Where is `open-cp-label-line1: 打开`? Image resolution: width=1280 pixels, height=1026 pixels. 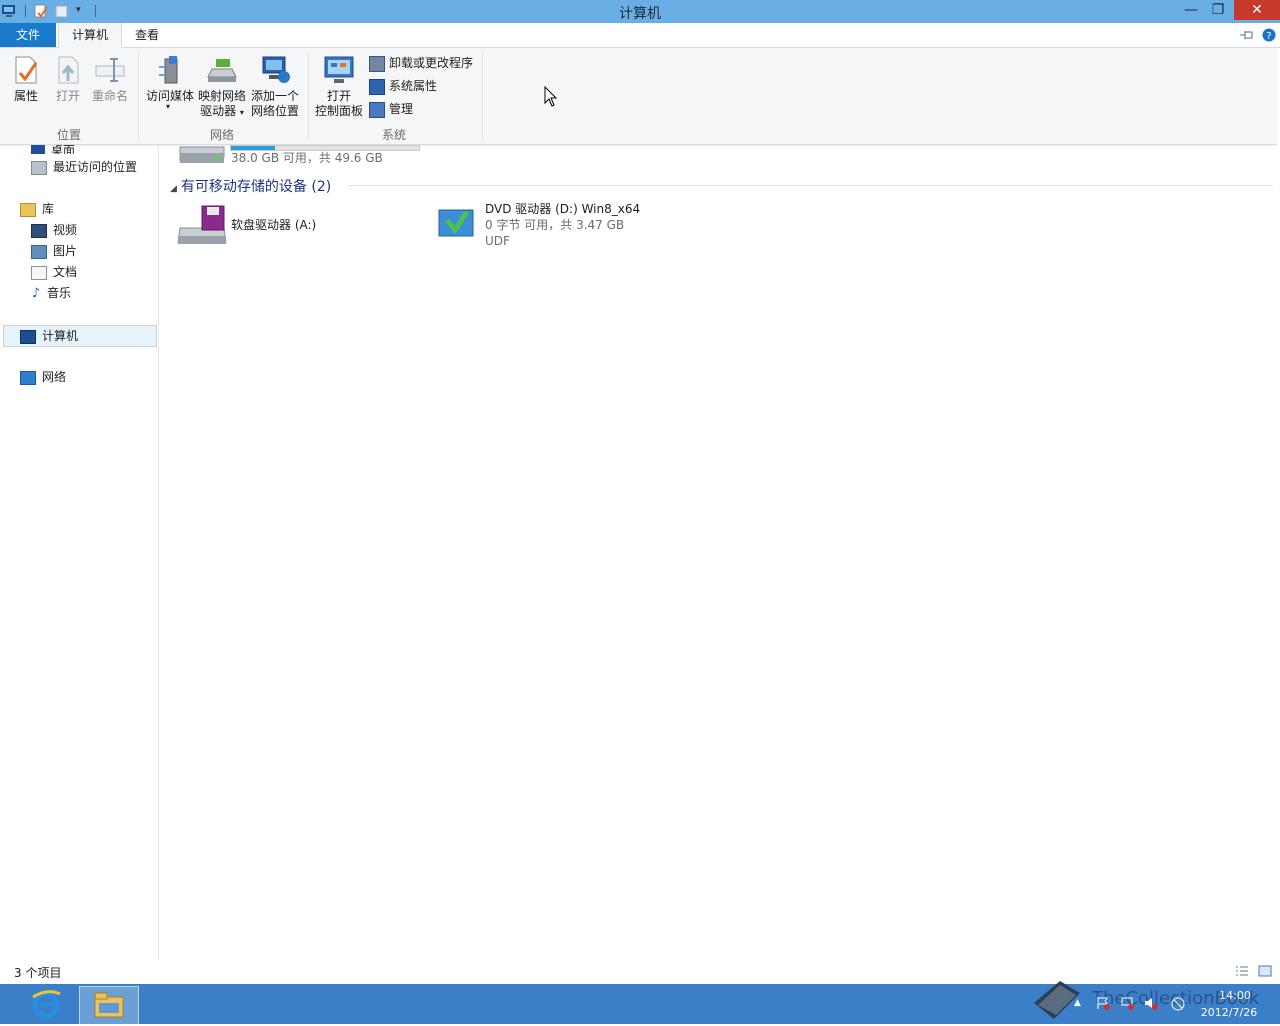
open-cp-label-line1: 打开 is located at coordinates (338, 96).